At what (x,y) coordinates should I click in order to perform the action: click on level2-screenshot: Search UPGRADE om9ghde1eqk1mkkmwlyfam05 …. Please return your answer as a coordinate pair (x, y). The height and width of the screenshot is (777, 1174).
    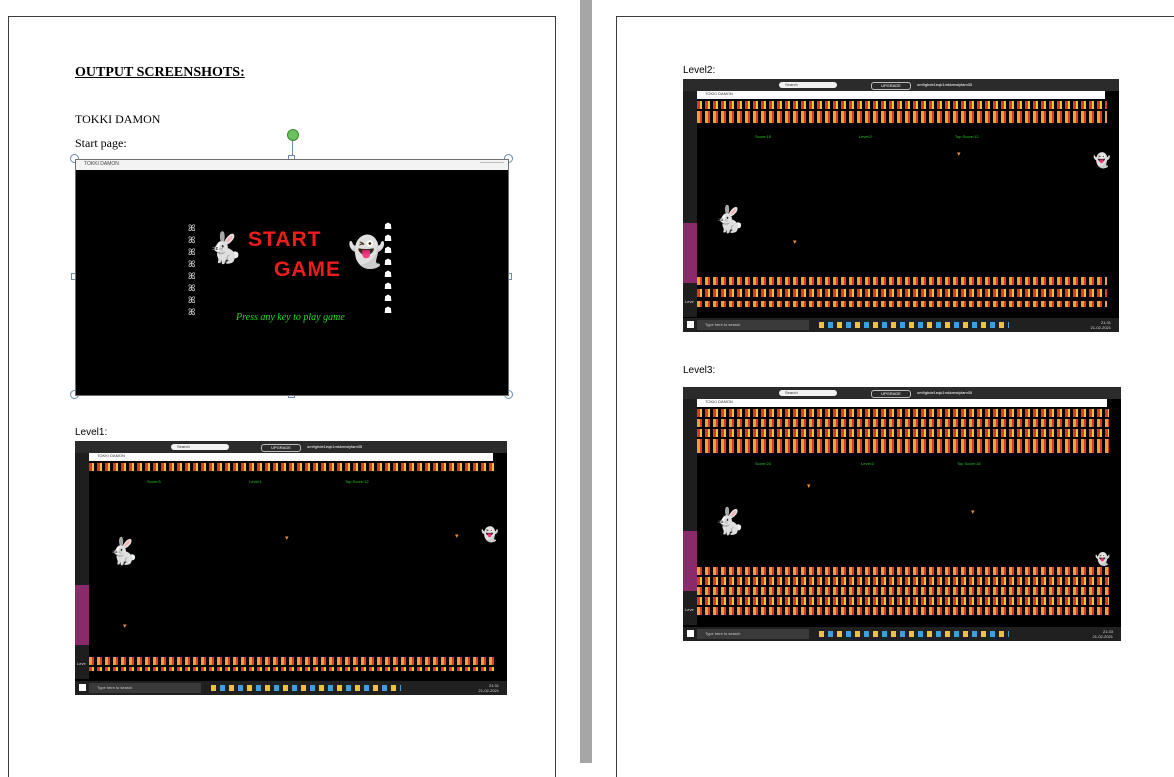
    Looking at the image, I should click on (901, 205).